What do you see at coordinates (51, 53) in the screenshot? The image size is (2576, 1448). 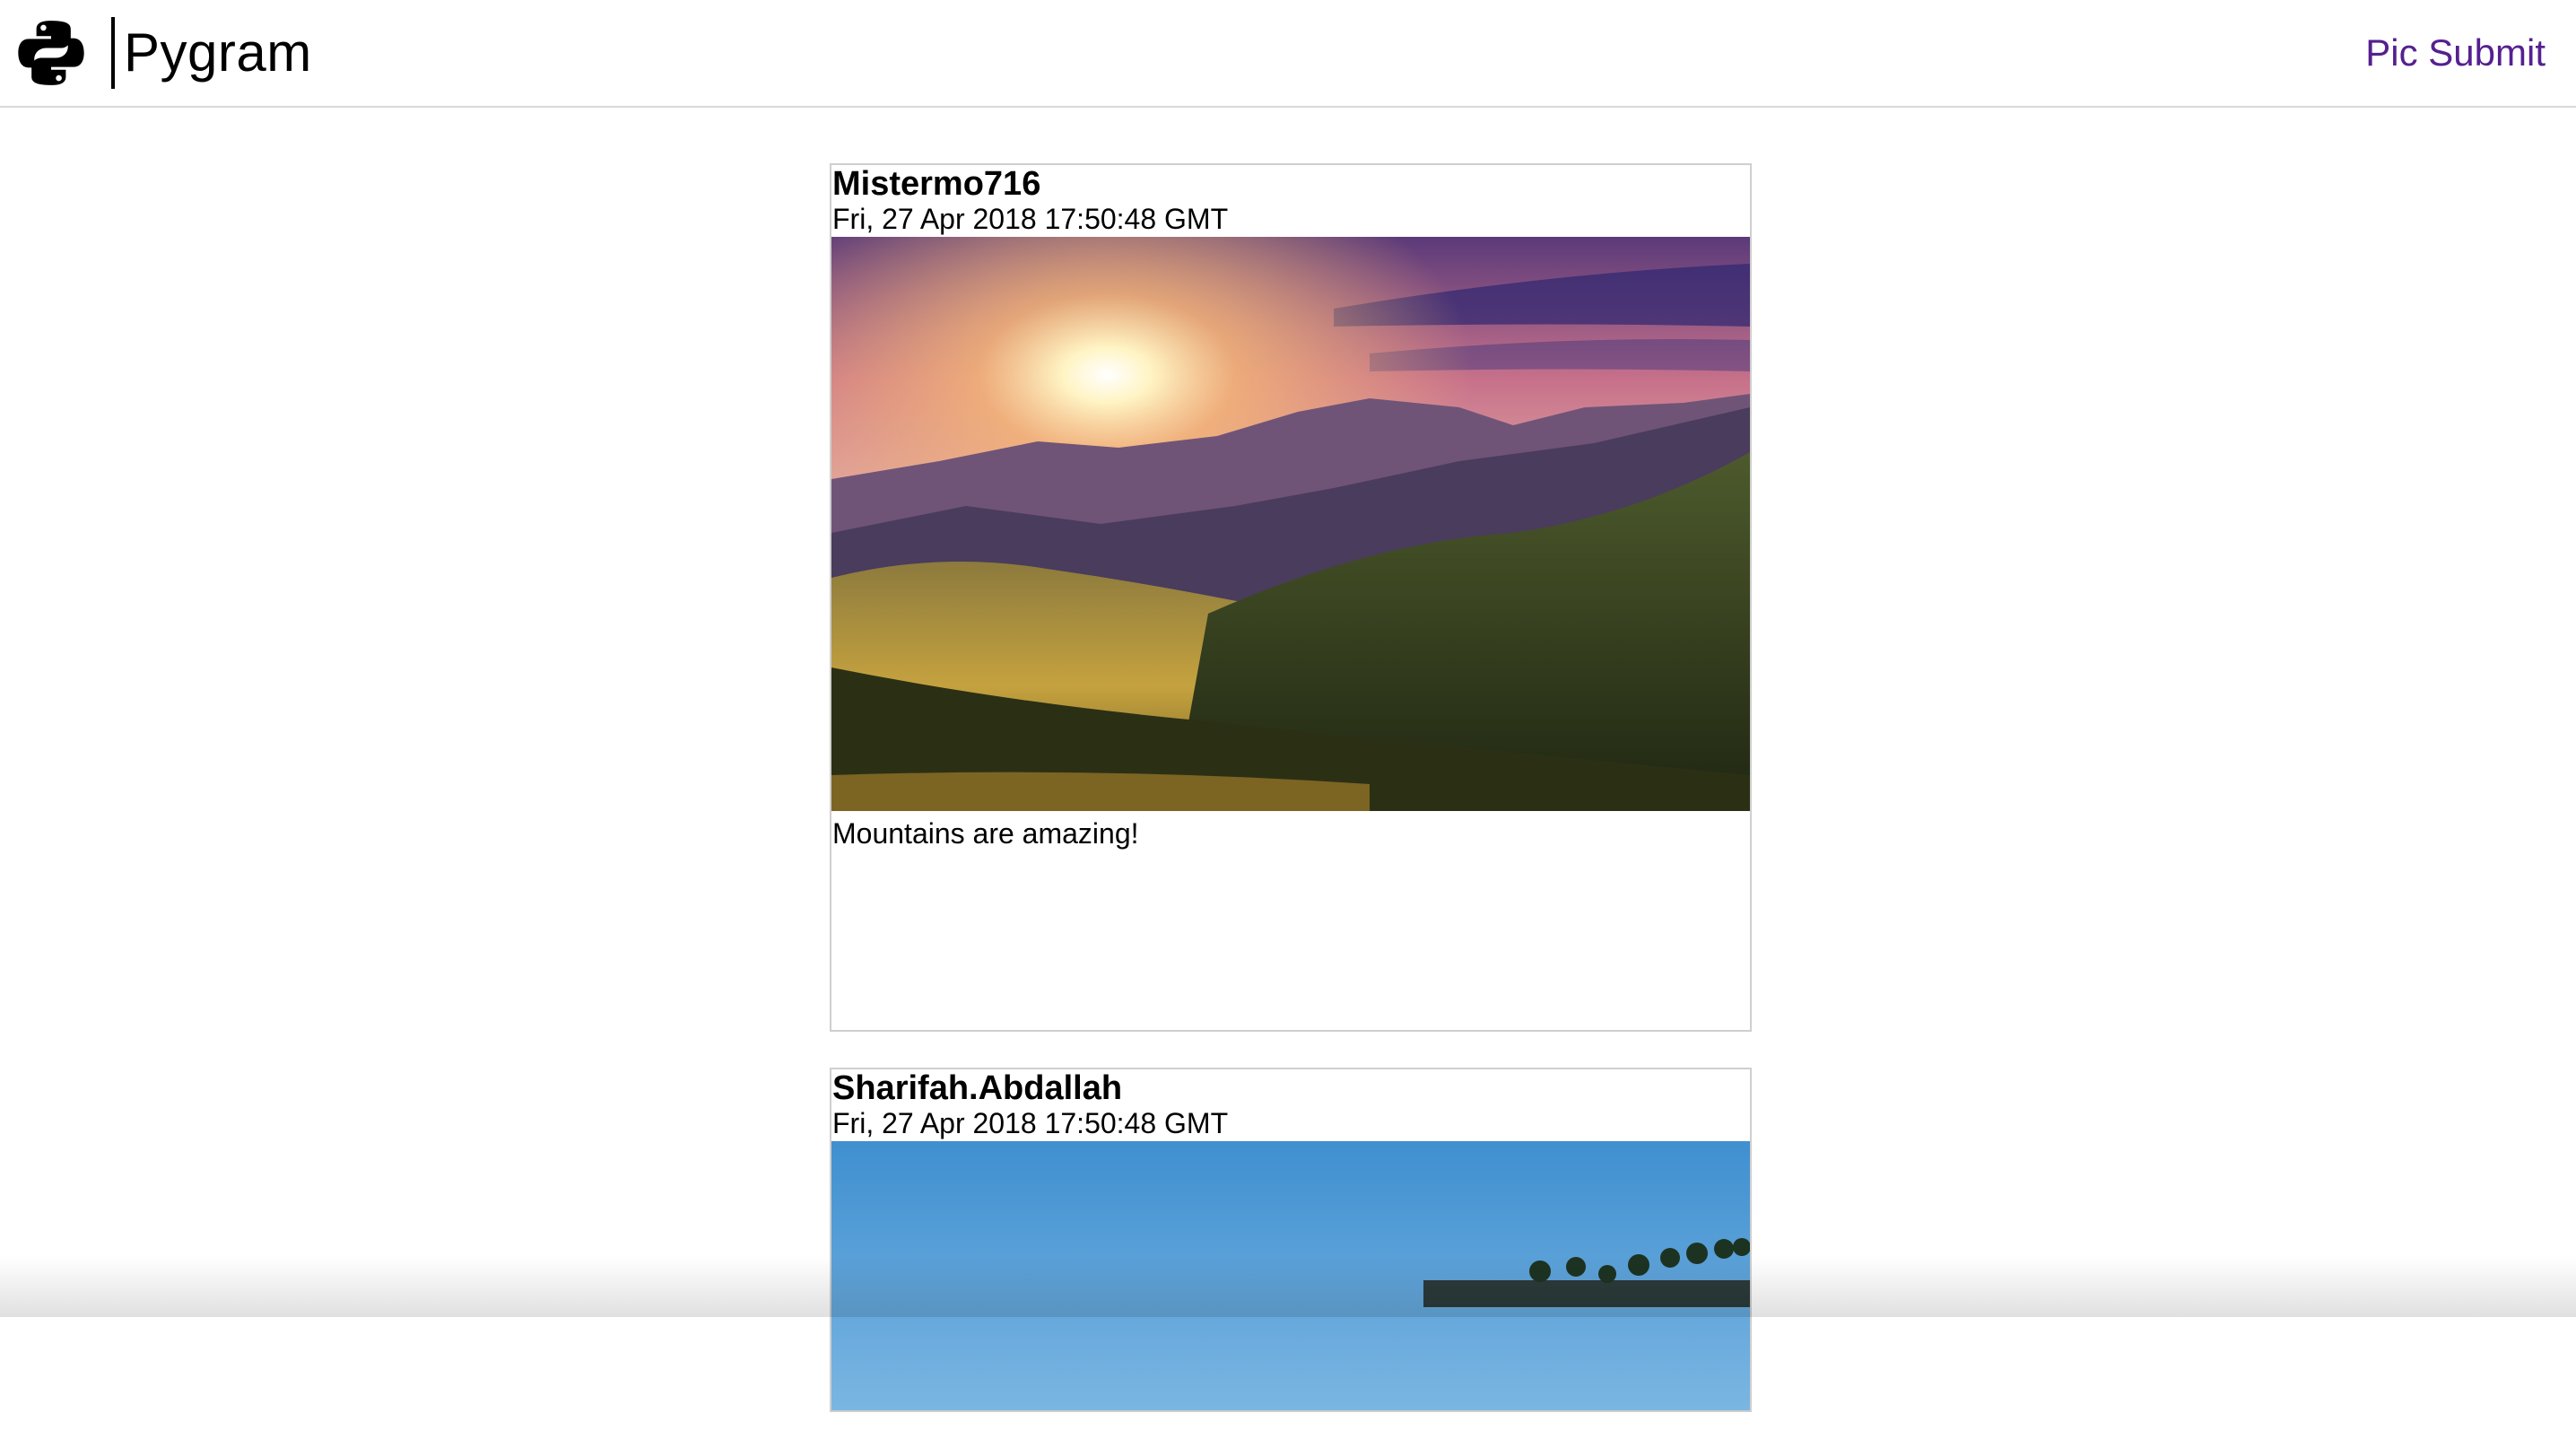 I see `python-logo-icon` at bounding box center [51, 53].